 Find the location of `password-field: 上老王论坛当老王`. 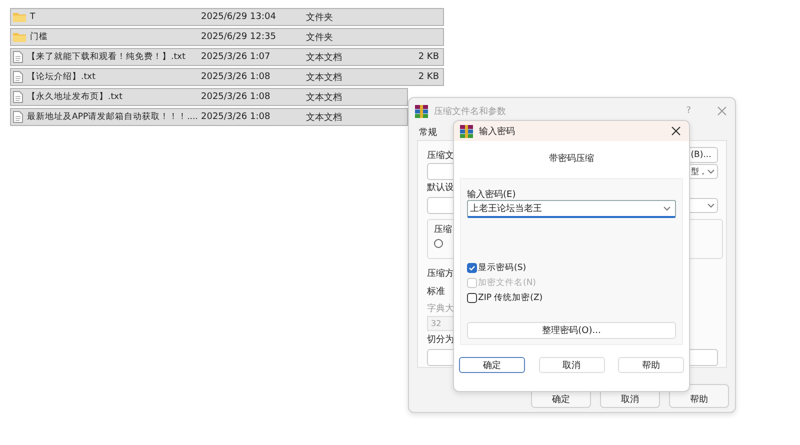

password-field: 上老王论坛当老王 is located at coordinates (571, 209).